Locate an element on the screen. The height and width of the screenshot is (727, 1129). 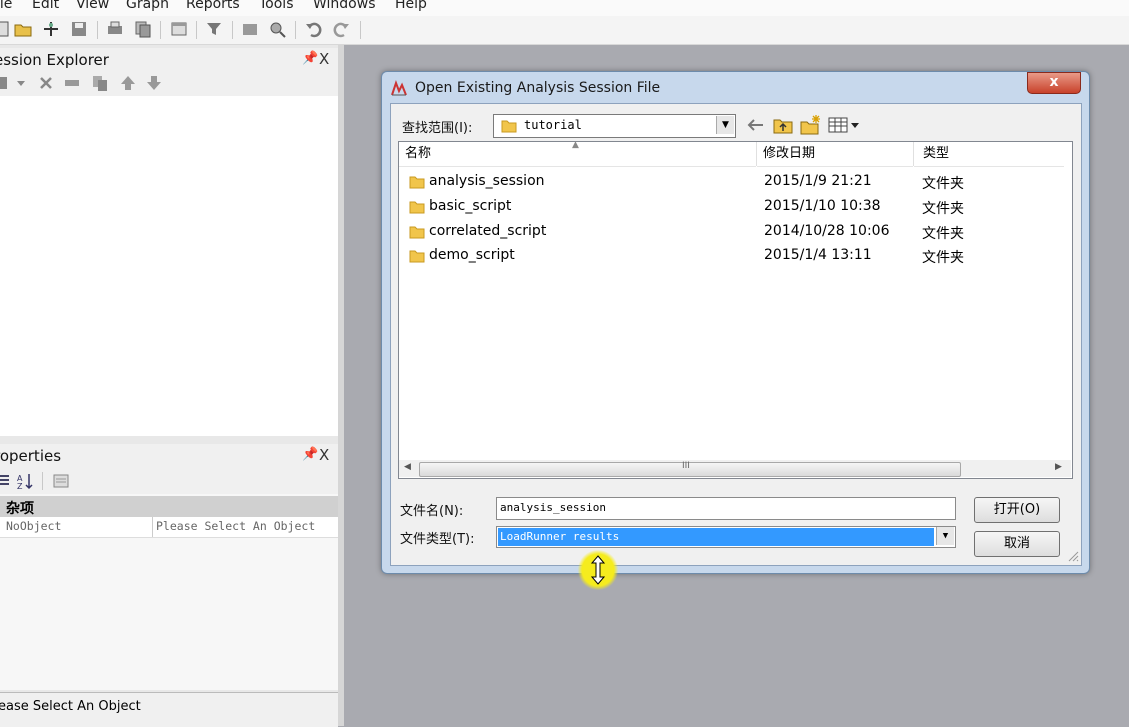
menu-view: View is located at coordinates (92, 6).